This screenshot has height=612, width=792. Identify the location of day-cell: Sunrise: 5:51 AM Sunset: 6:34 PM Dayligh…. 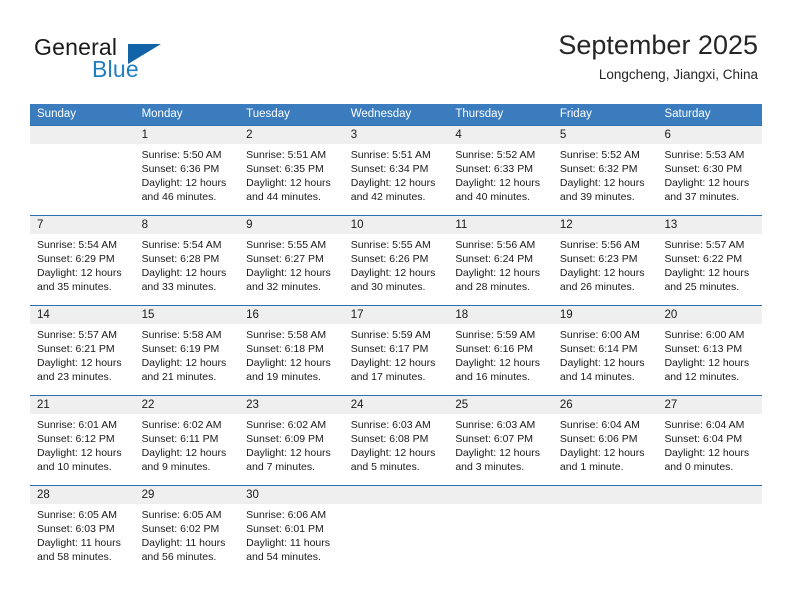
(396, 179).